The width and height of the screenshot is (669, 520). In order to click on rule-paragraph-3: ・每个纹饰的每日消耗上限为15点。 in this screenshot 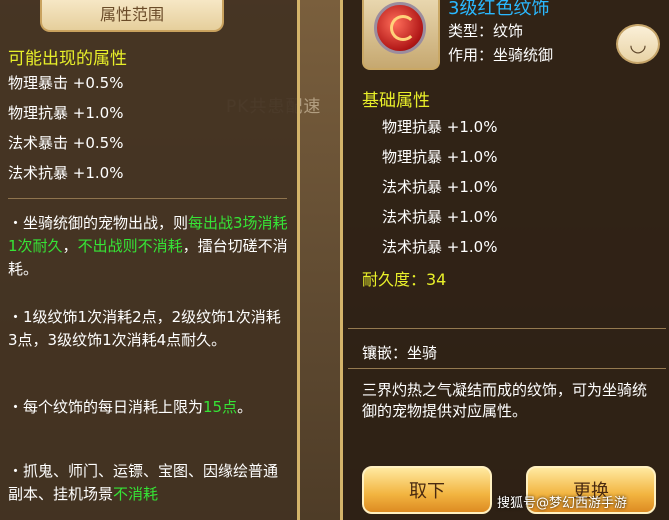, I will do `click(130, 407)`.